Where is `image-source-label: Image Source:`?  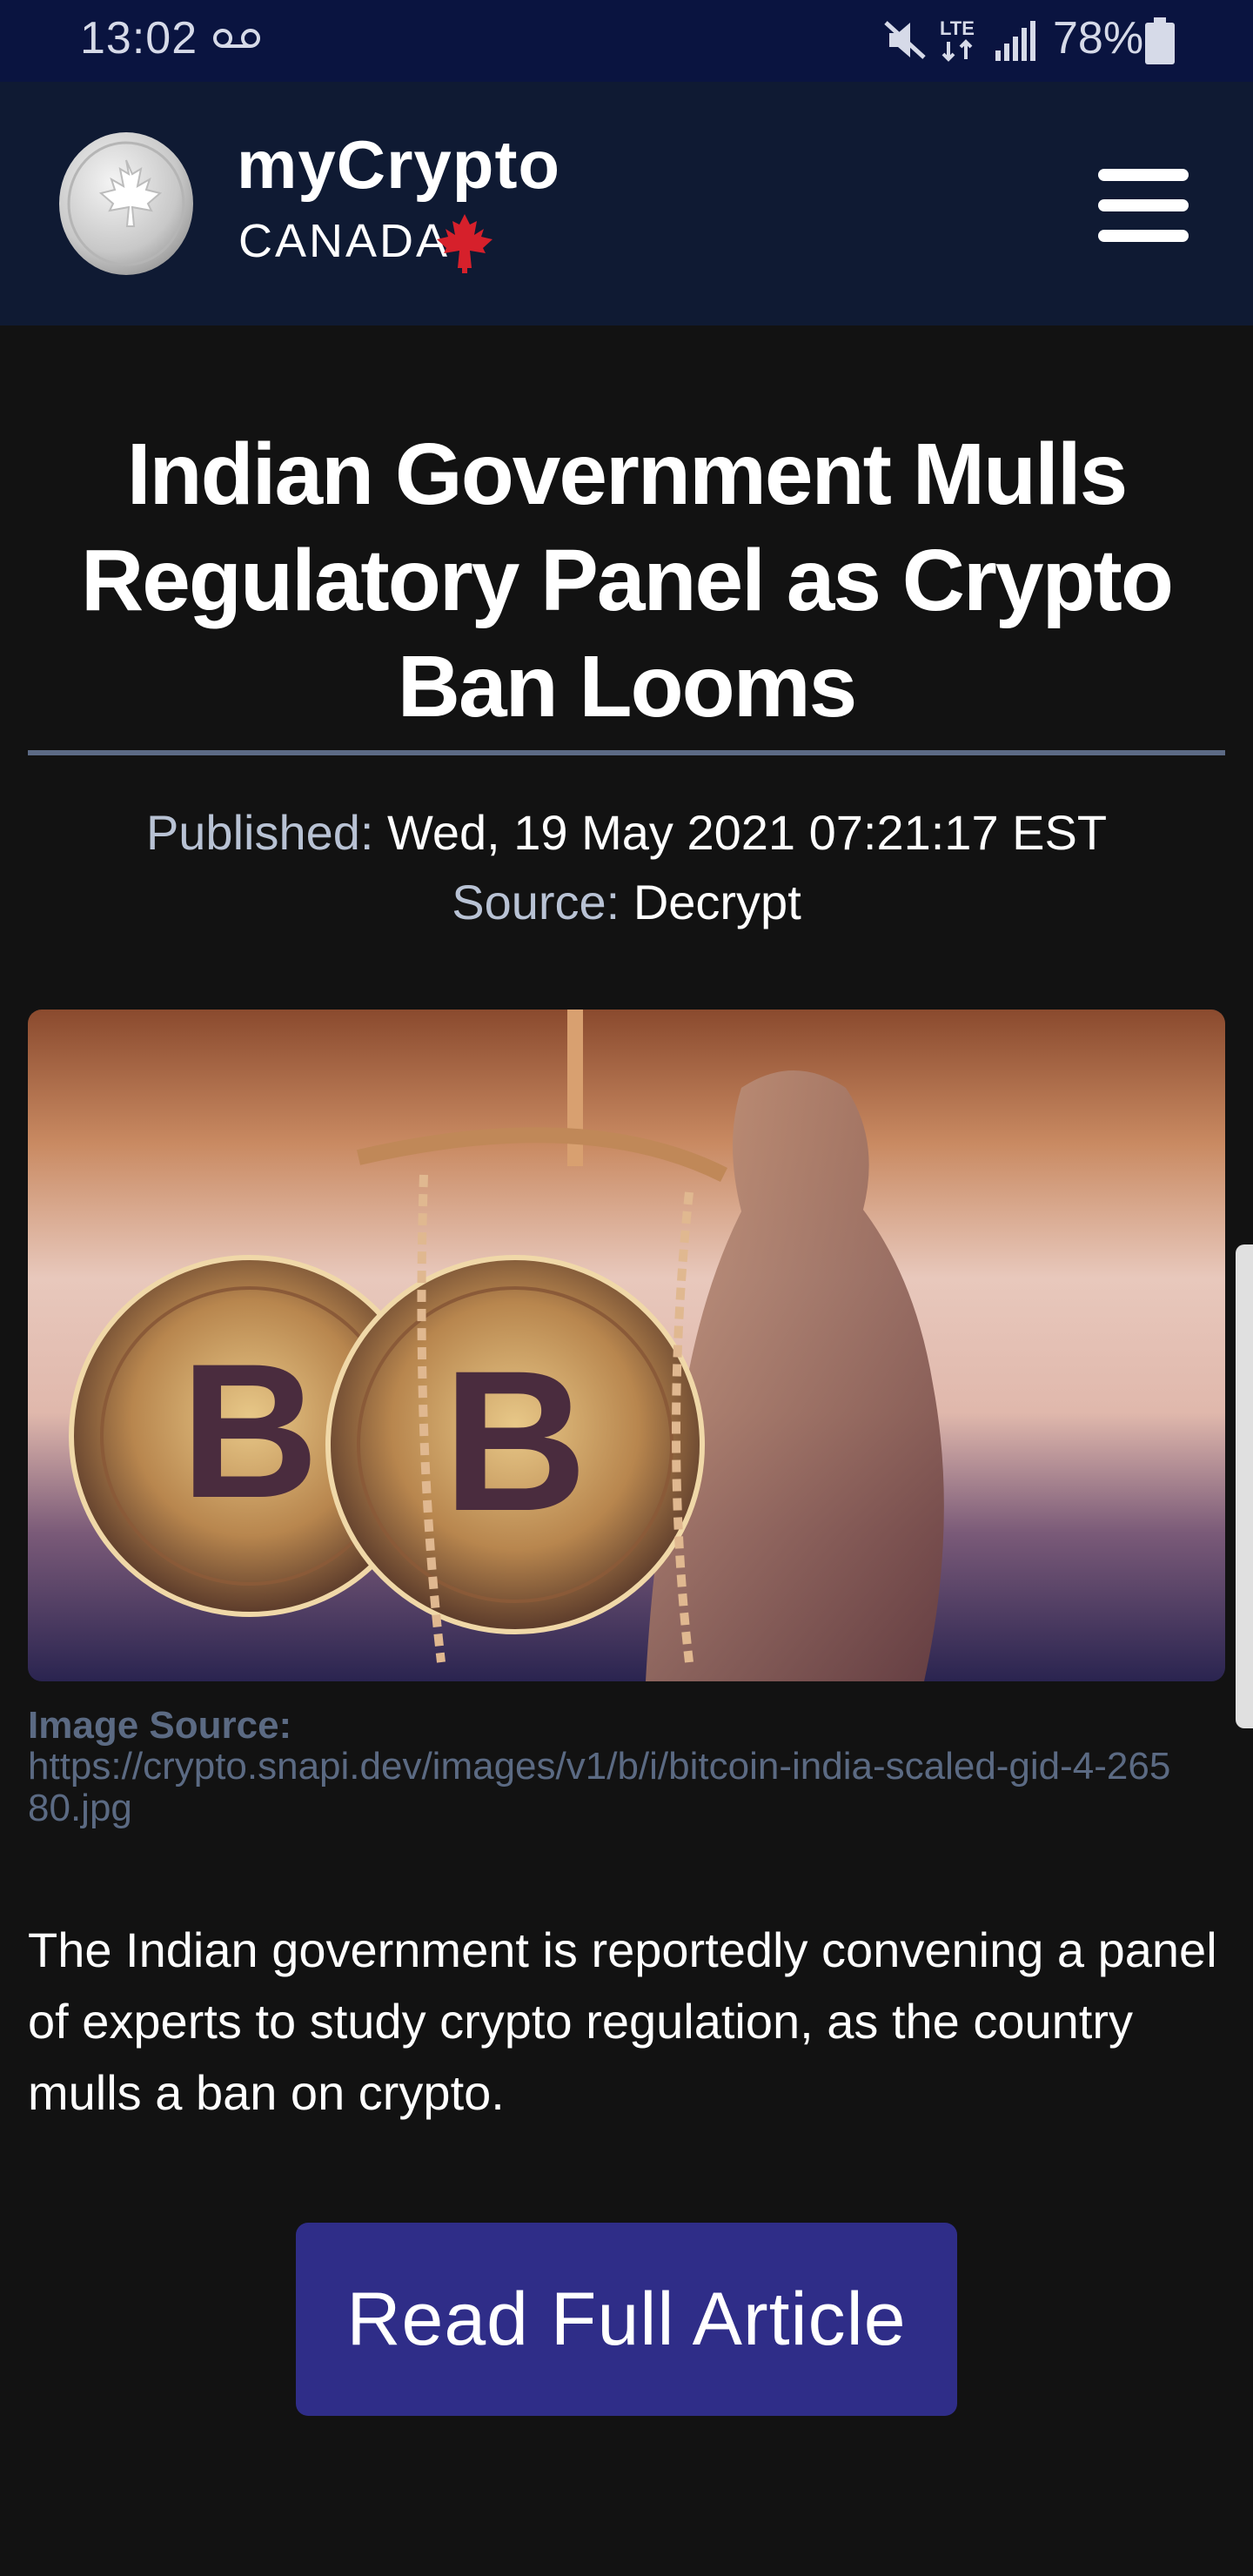
image-source-label: Image Source: is located at coordinates (160, 1726).